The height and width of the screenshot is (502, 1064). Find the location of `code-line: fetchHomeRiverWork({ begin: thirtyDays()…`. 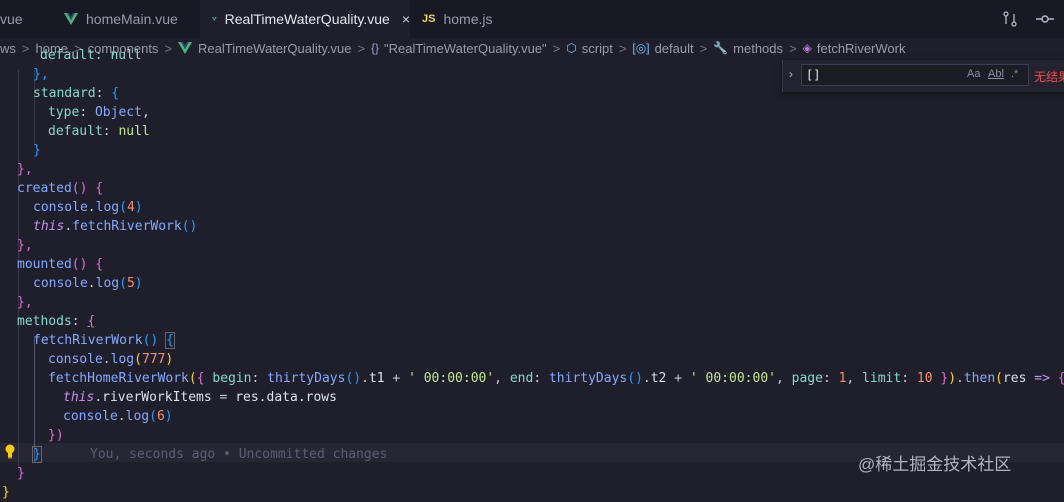

code-line: fetchHomeRiverWork({ begin: thirtyDays()… is located at coordinates (556, 378).